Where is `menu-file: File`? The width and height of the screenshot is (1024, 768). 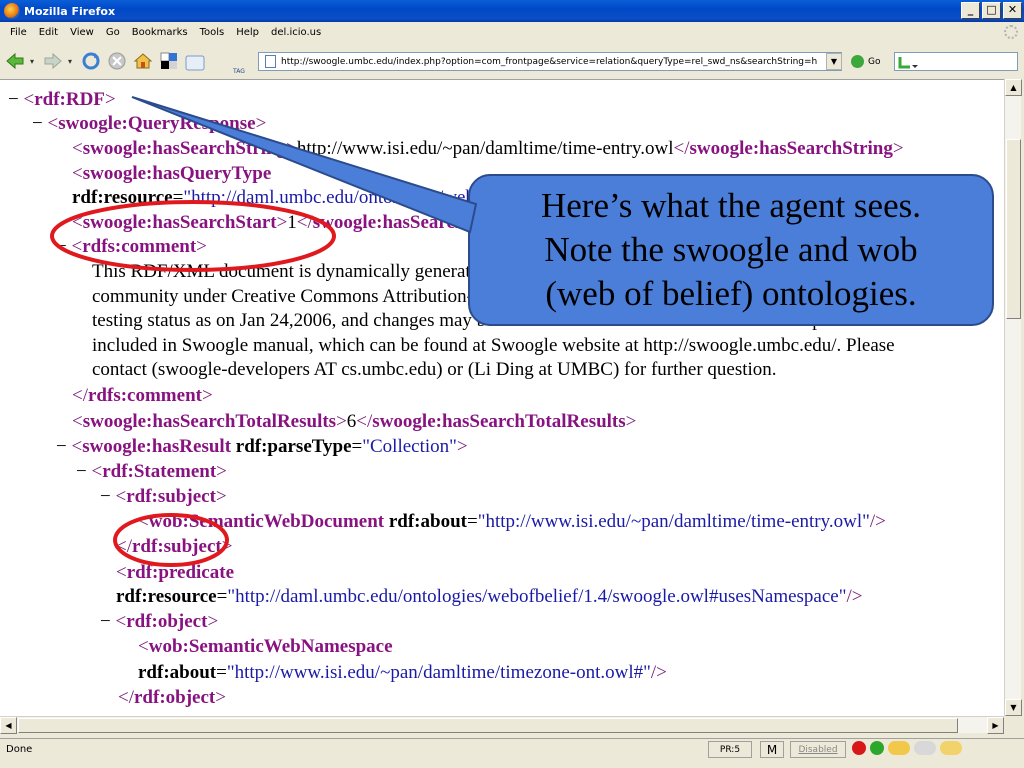
menu-file: File is located at coordinates (18, 32).